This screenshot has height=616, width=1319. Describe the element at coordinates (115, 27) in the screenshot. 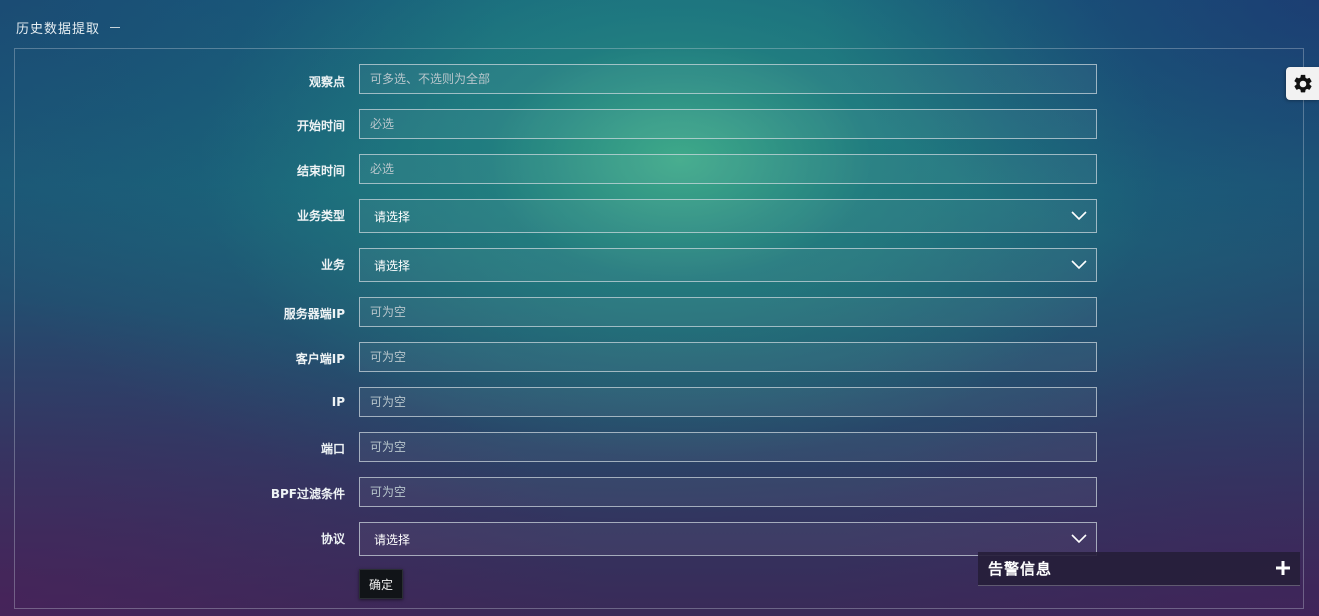

I see `minus-icon` at that location.